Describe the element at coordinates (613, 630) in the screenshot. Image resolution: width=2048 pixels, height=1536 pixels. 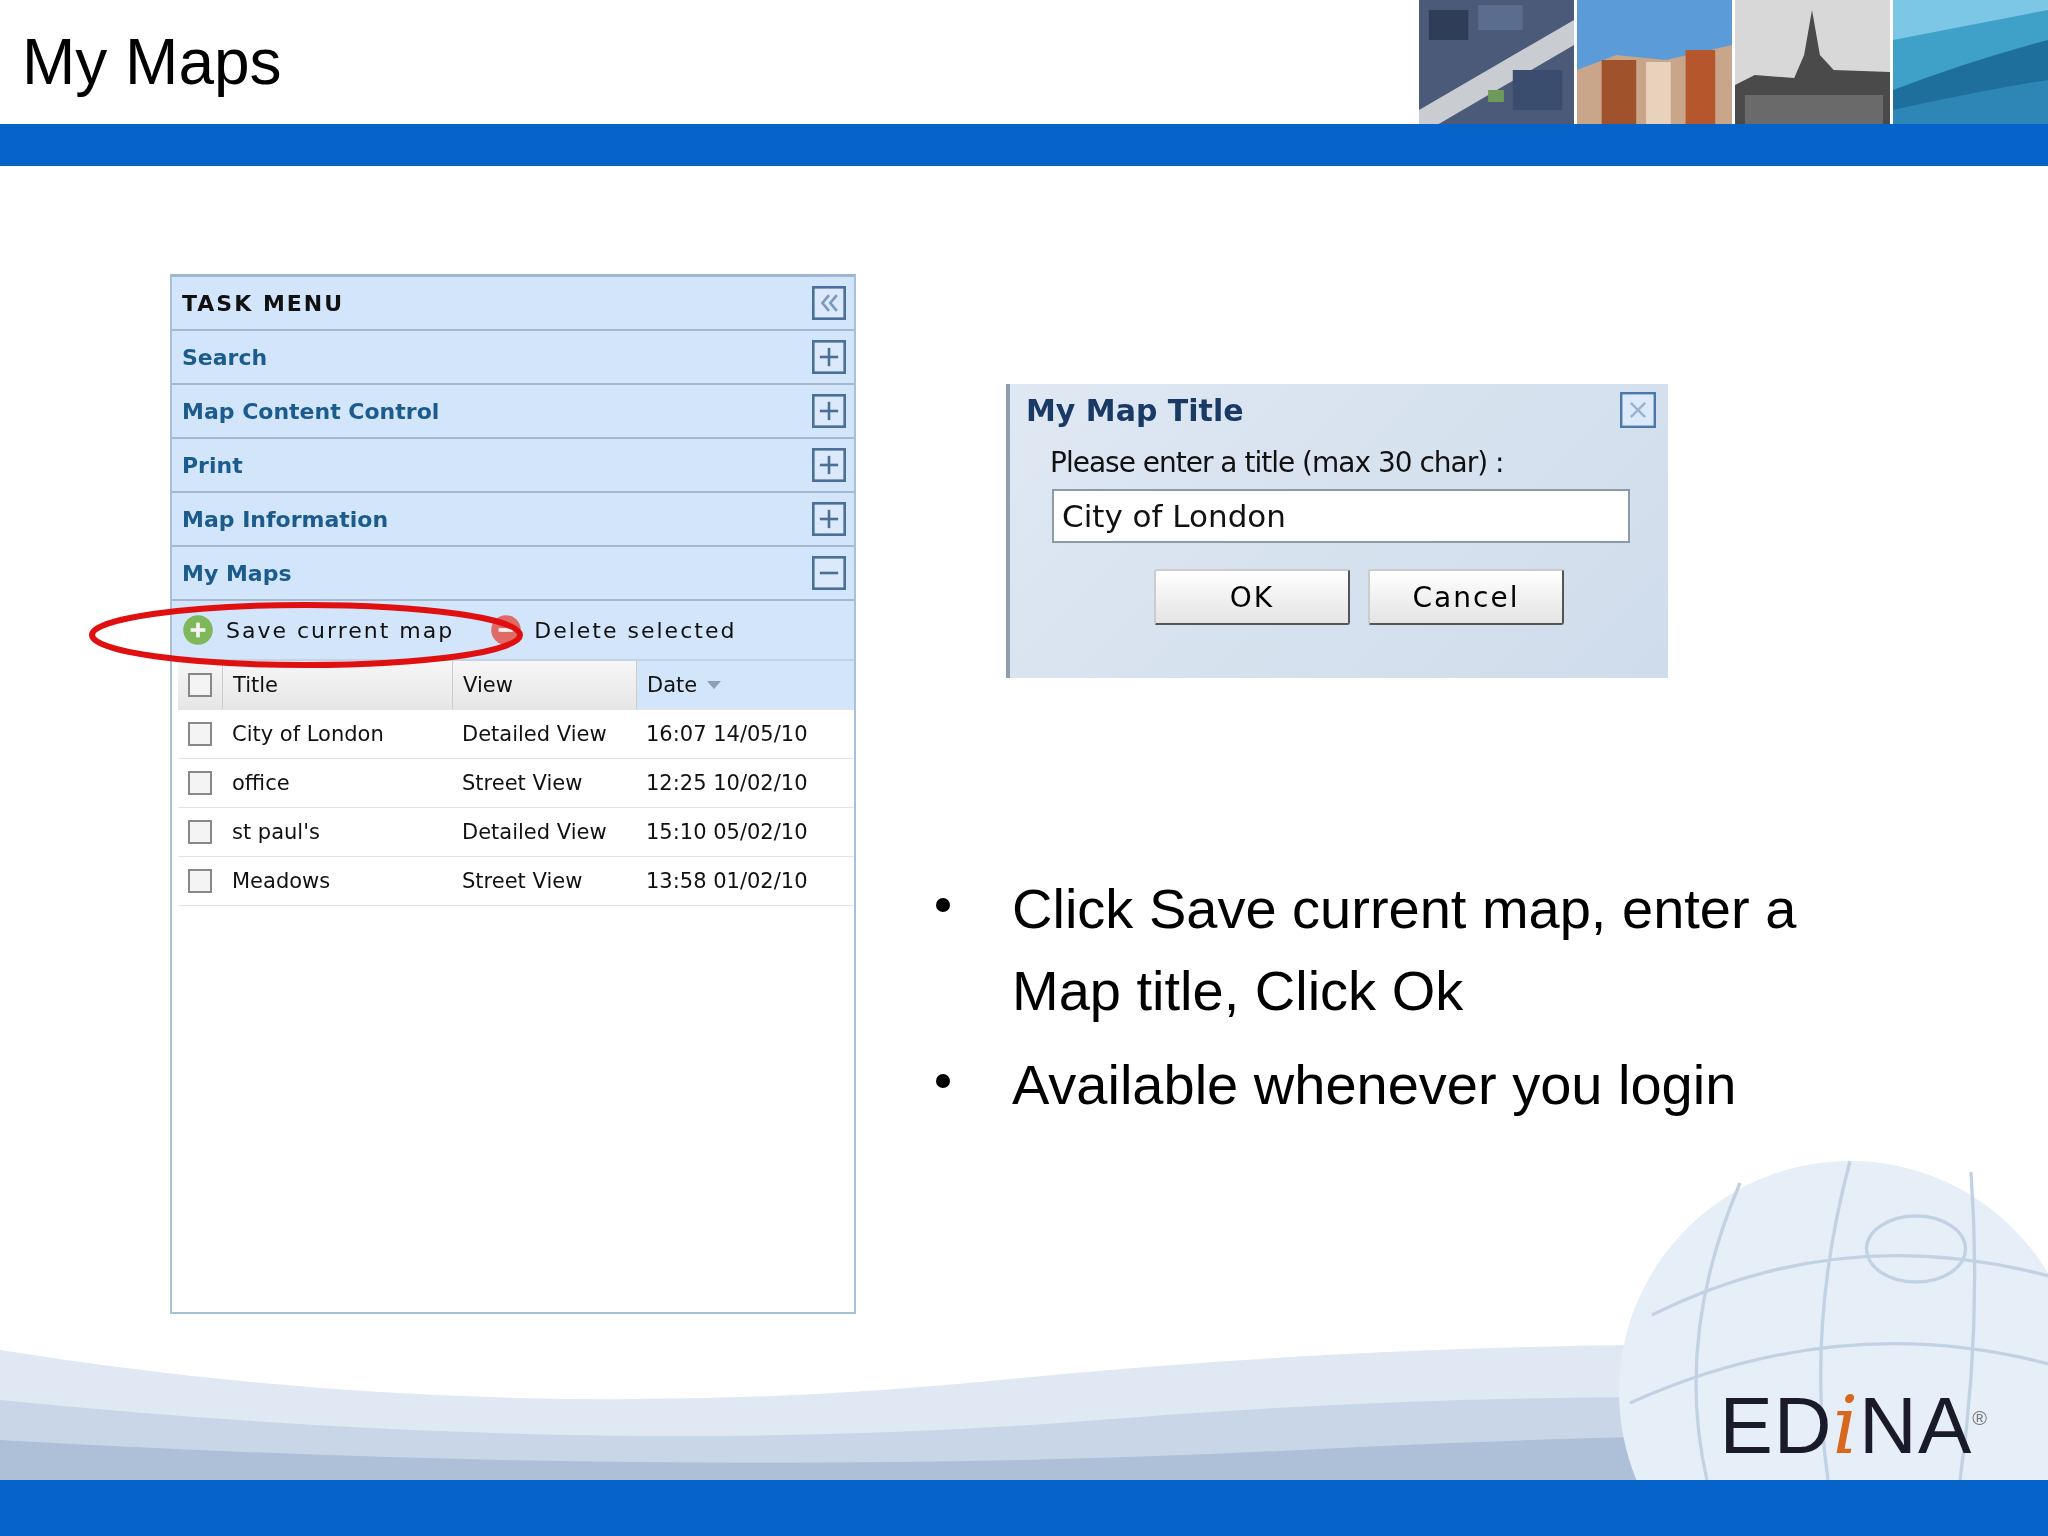
I see `delete-button: Delete selected` at that location.